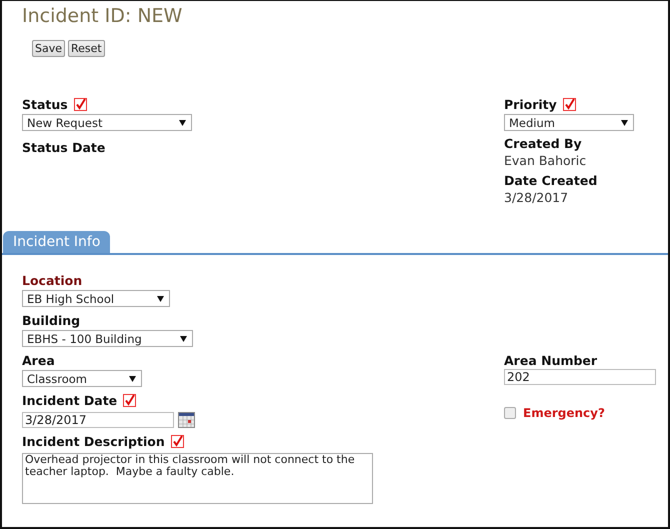  Describe the element at coordinates (64, 147) in the screenshot. I see `field-label: Status Date` at that location.